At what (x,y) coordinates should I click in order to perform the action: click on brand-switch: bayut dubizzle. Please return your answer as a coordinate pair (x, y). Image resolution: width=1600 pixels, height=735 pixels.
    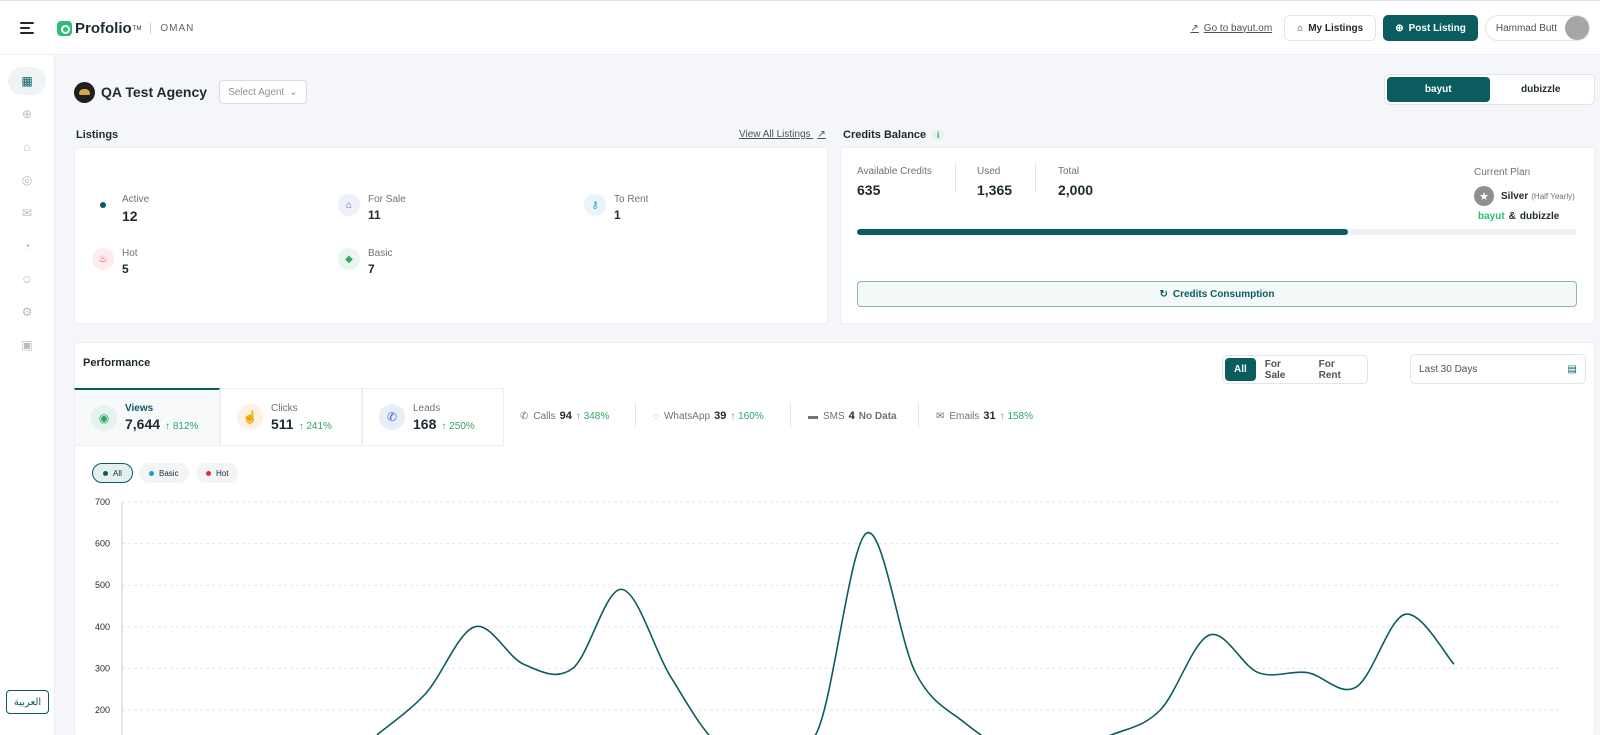
    Looking at the image, I should click on (1489, 89).